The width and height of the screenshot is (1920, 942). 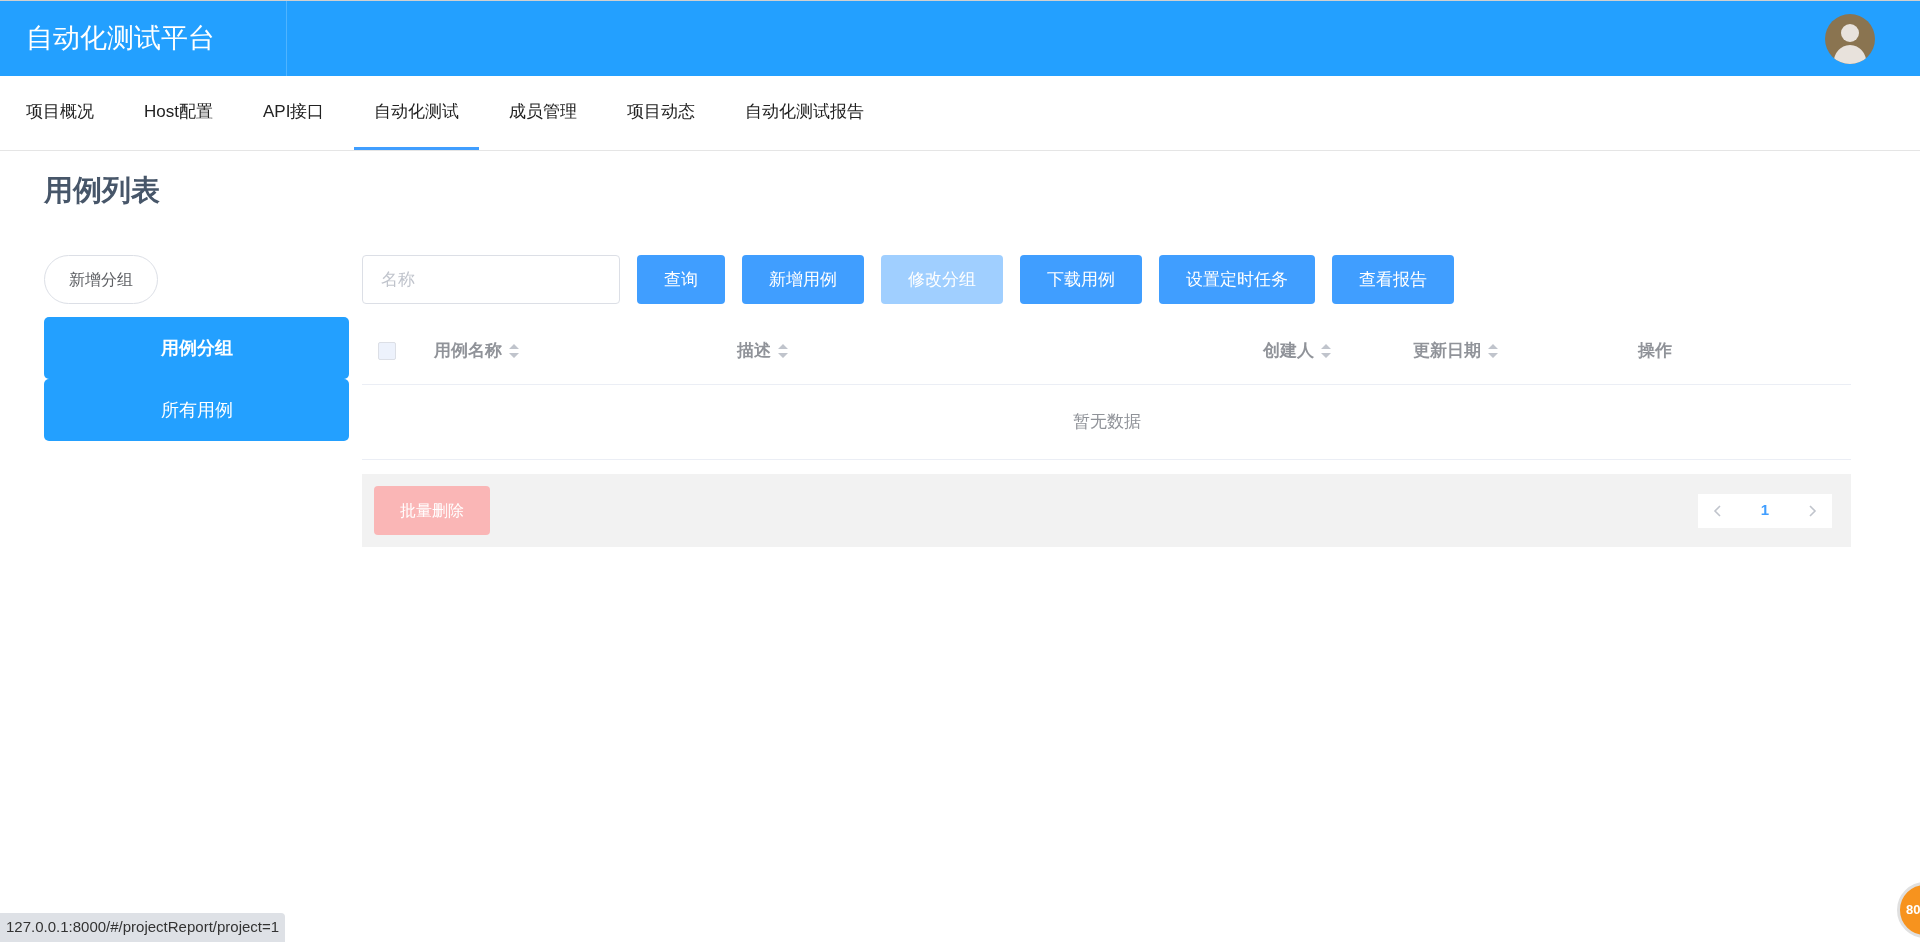 I want to click on nav-tab: 成员管理, so click(x=543, y=113).